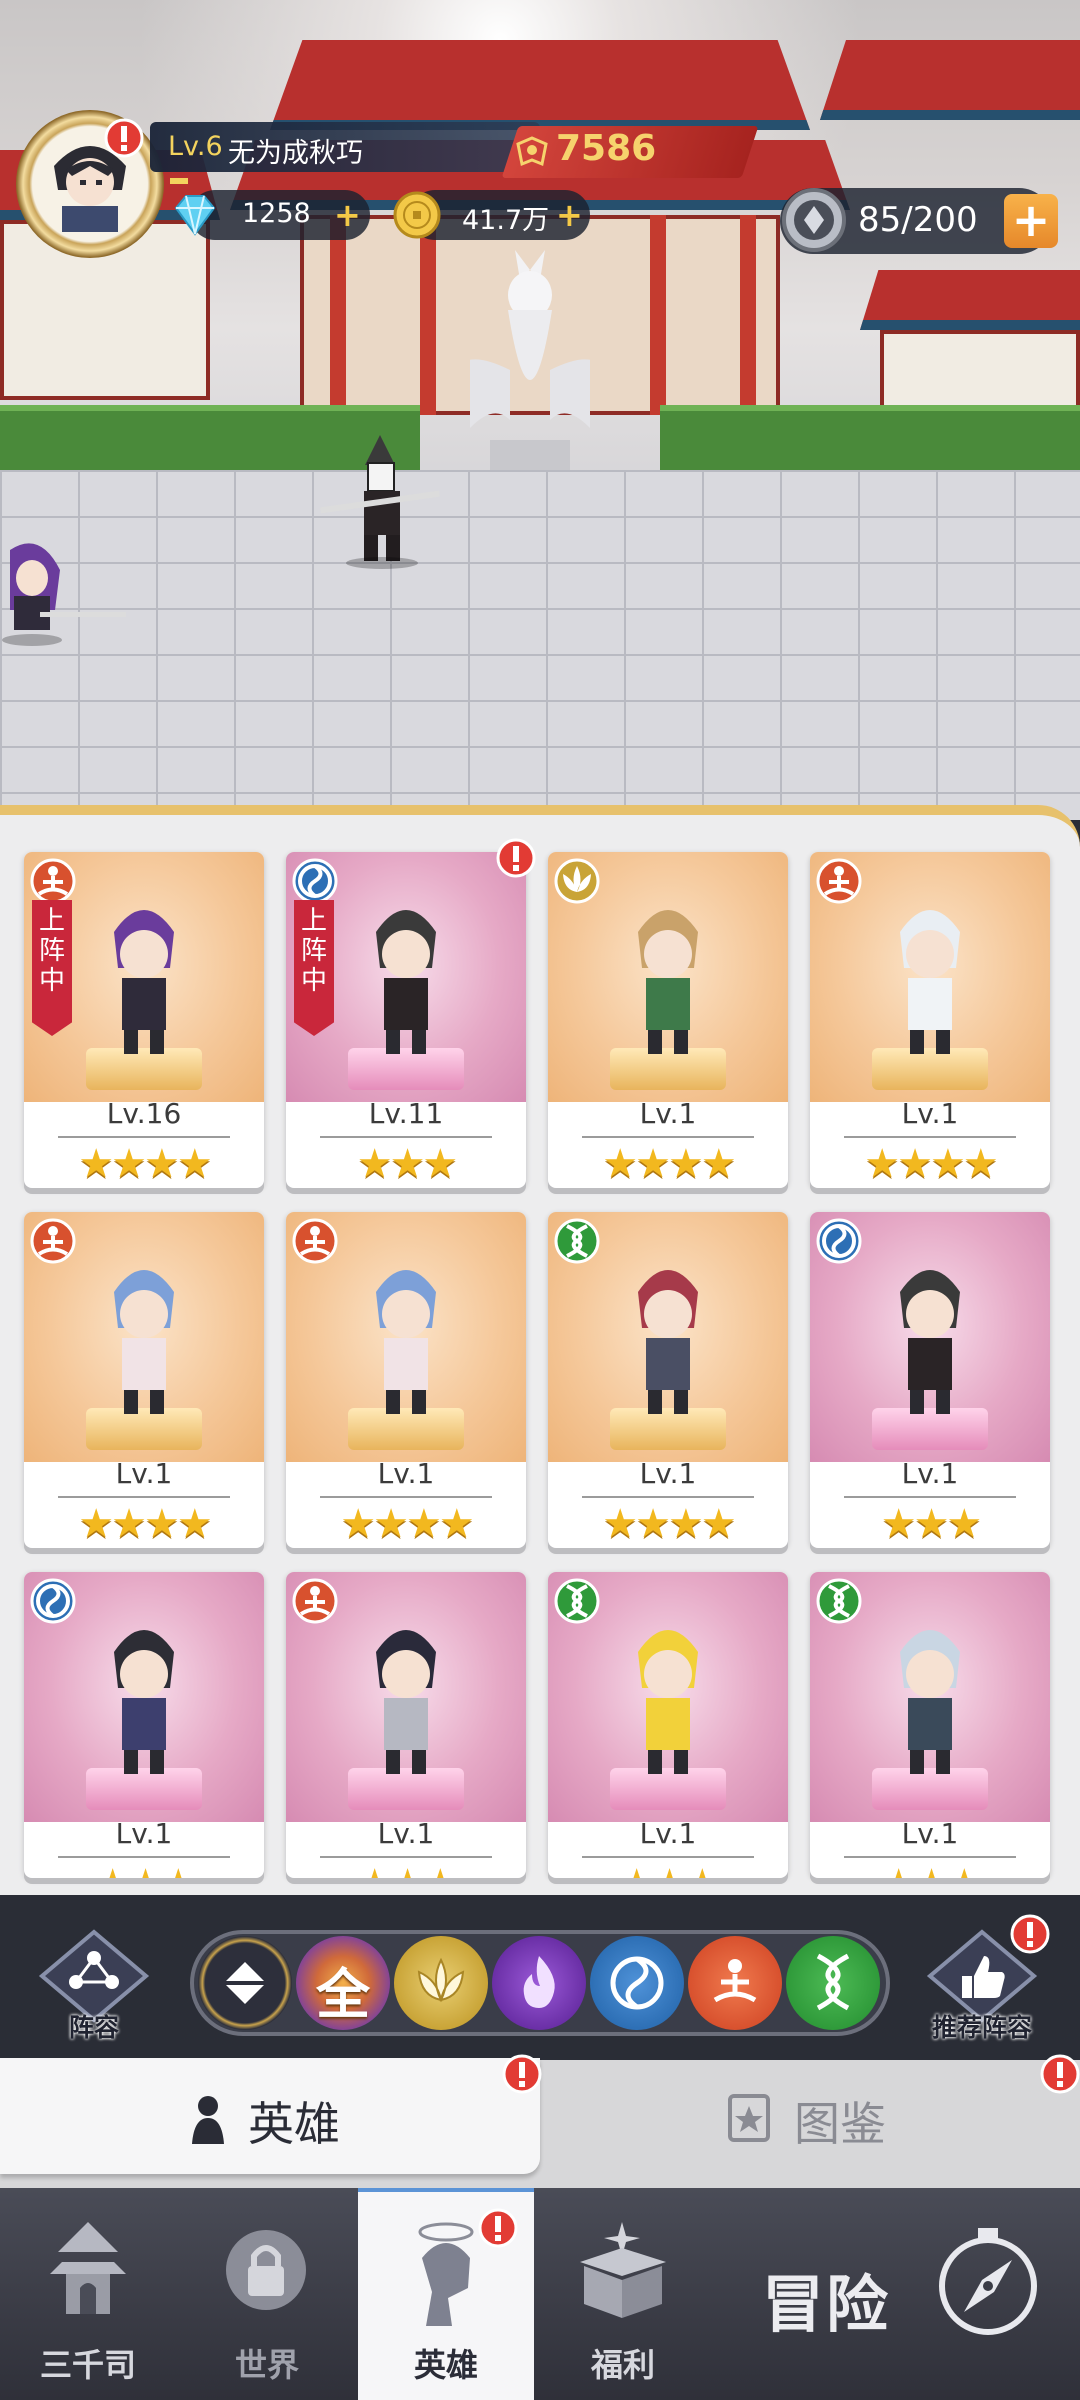  What do you see at coordinates (498, 2228) in the screenshot?
I see `nav-heroes-alert-icon` at bounding box center [498, 2228].